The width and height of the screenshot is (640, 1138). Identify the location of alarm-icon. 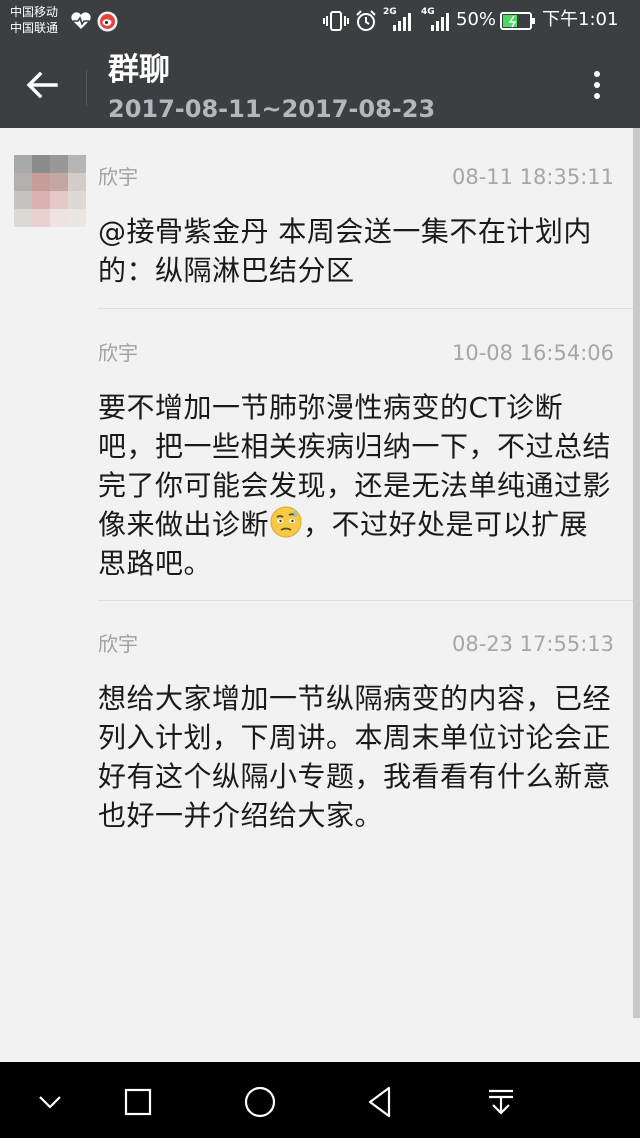
(366, 20).